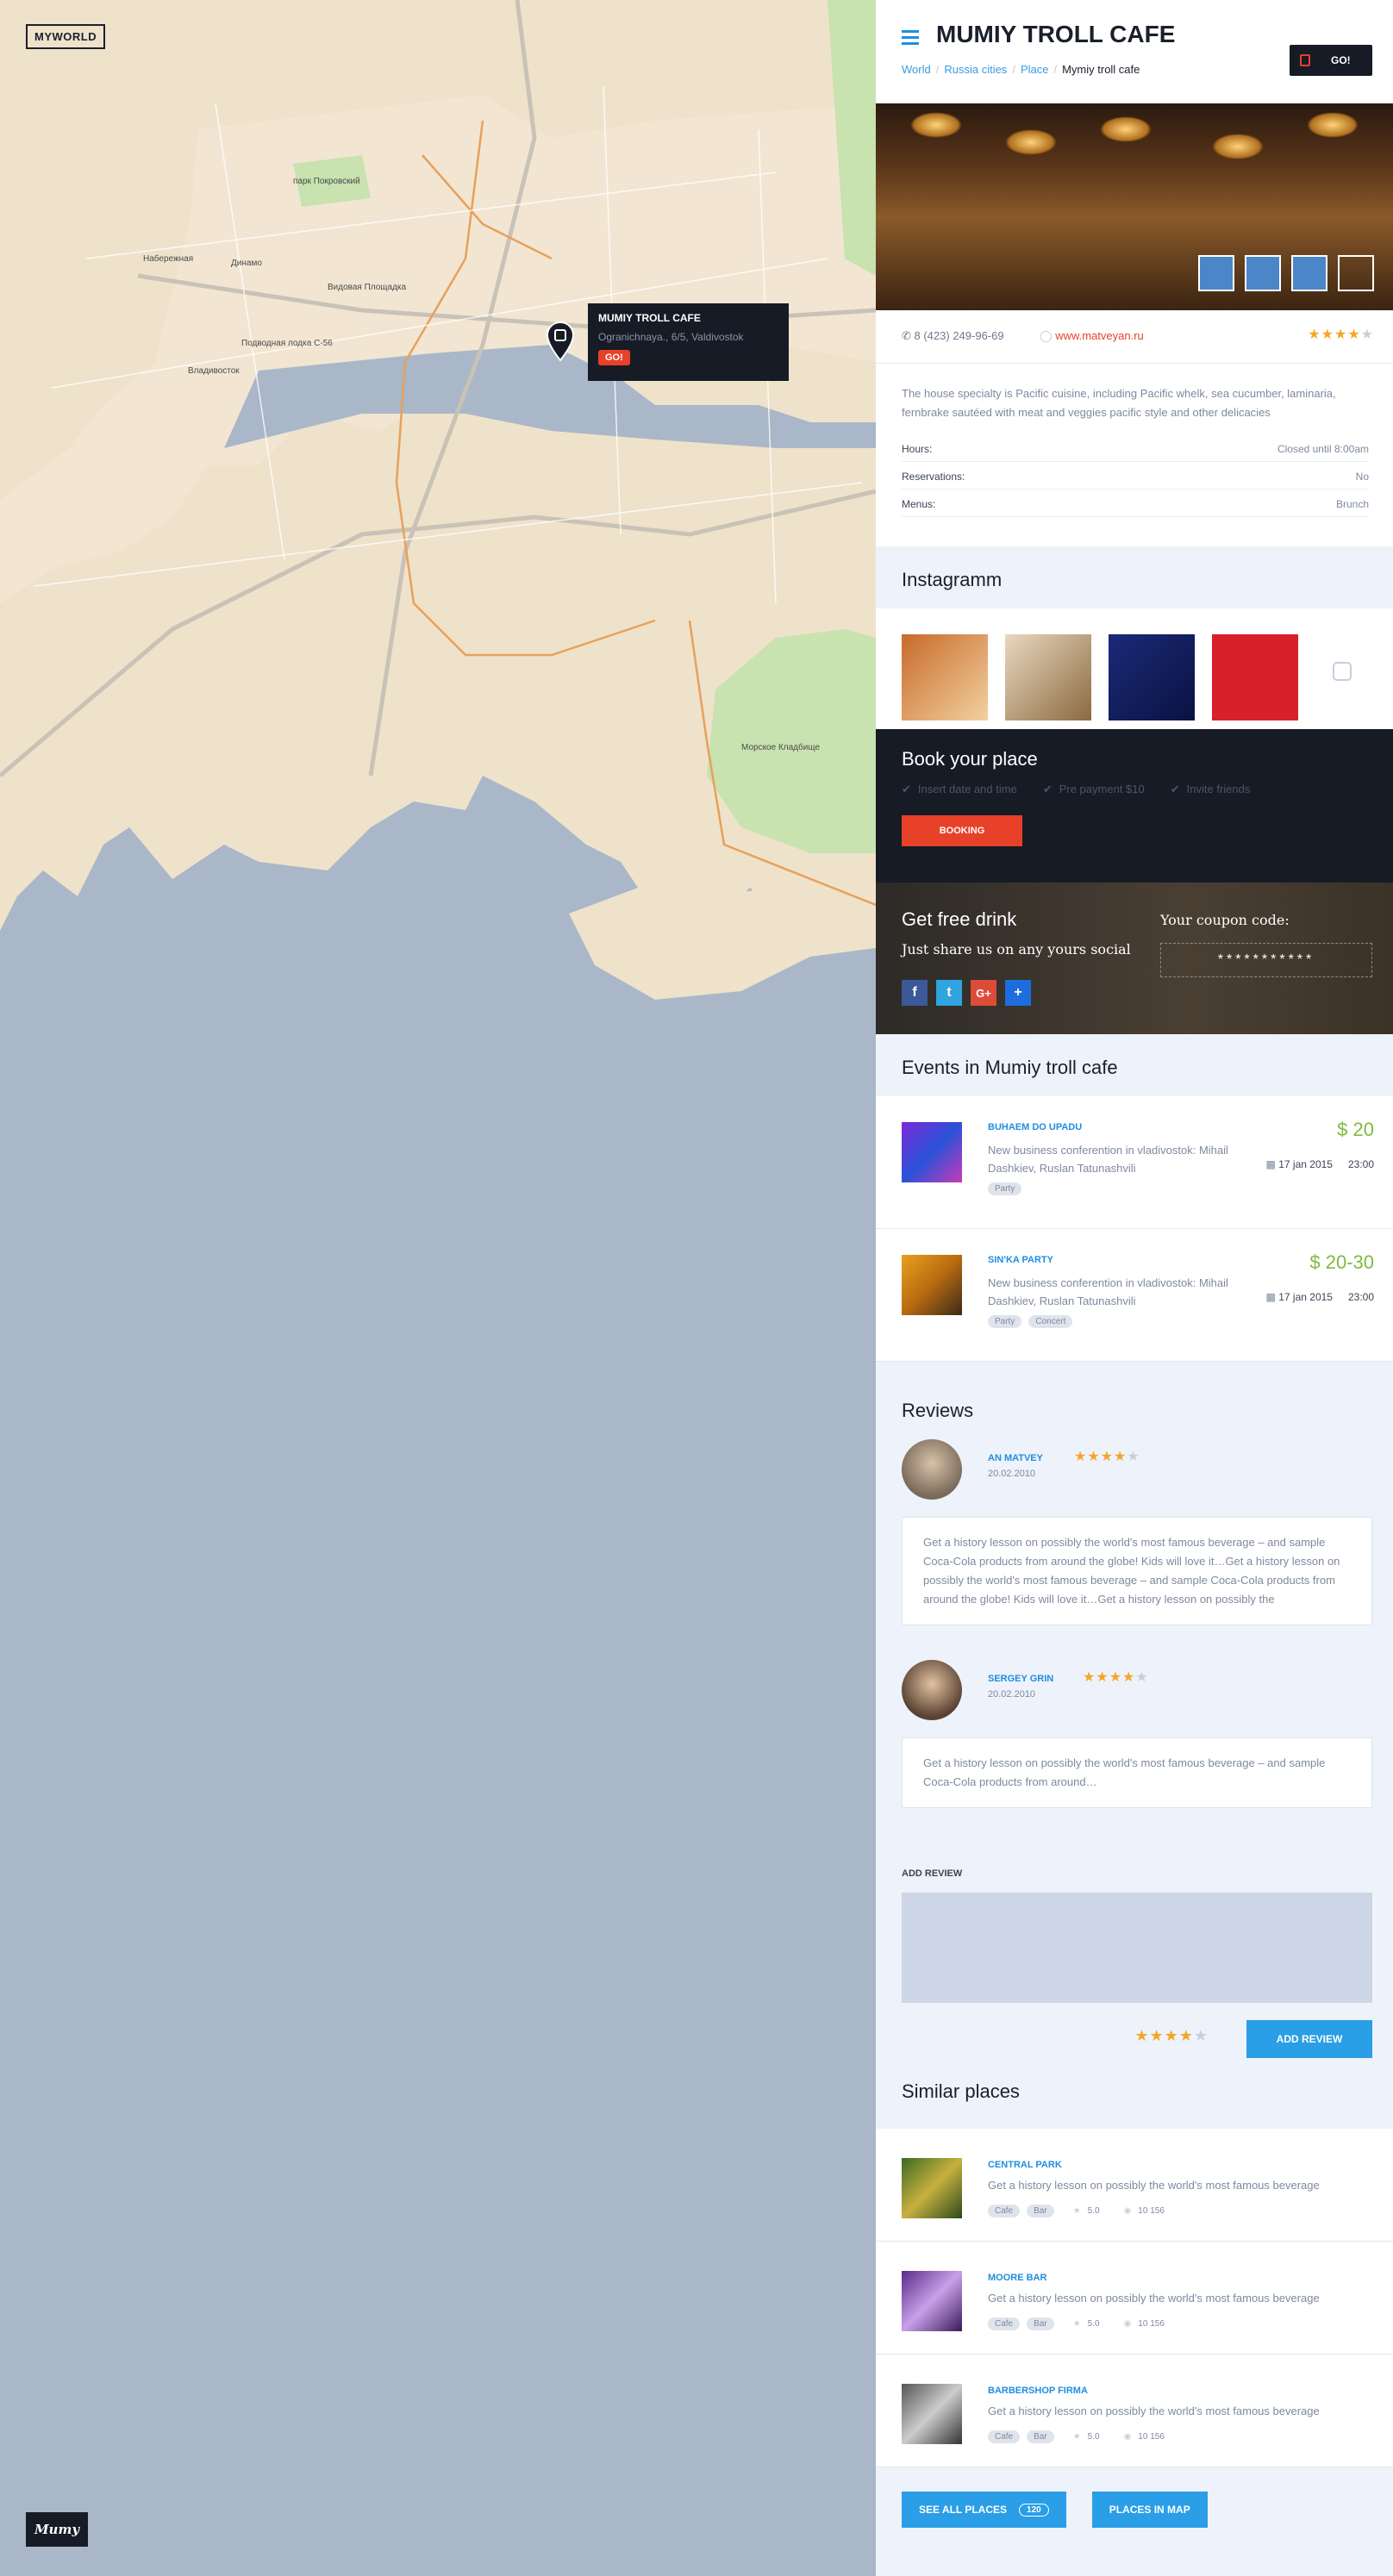 This screenshot has height=2576, width=1393. I want to click on add-review-actions: ★★★★★ ADD REVIEW, so click(1137, 2041).